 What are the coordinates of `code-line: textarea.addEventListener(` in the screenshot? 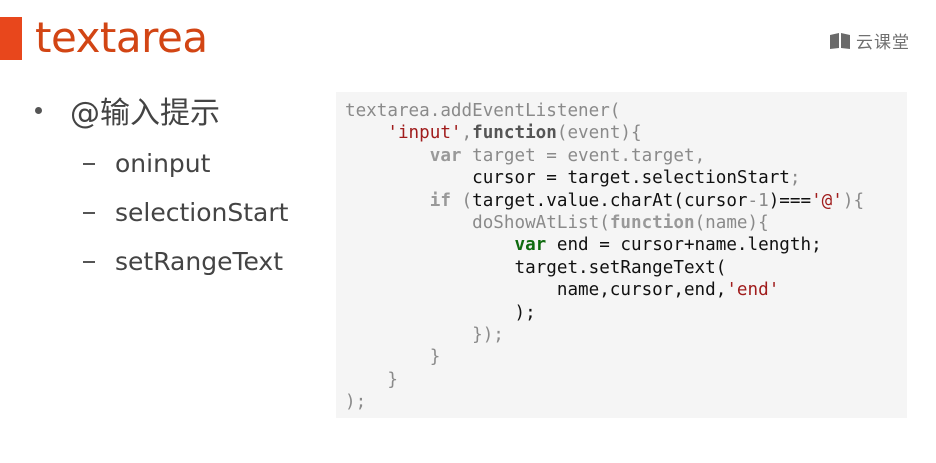 It's located at (621, 111).